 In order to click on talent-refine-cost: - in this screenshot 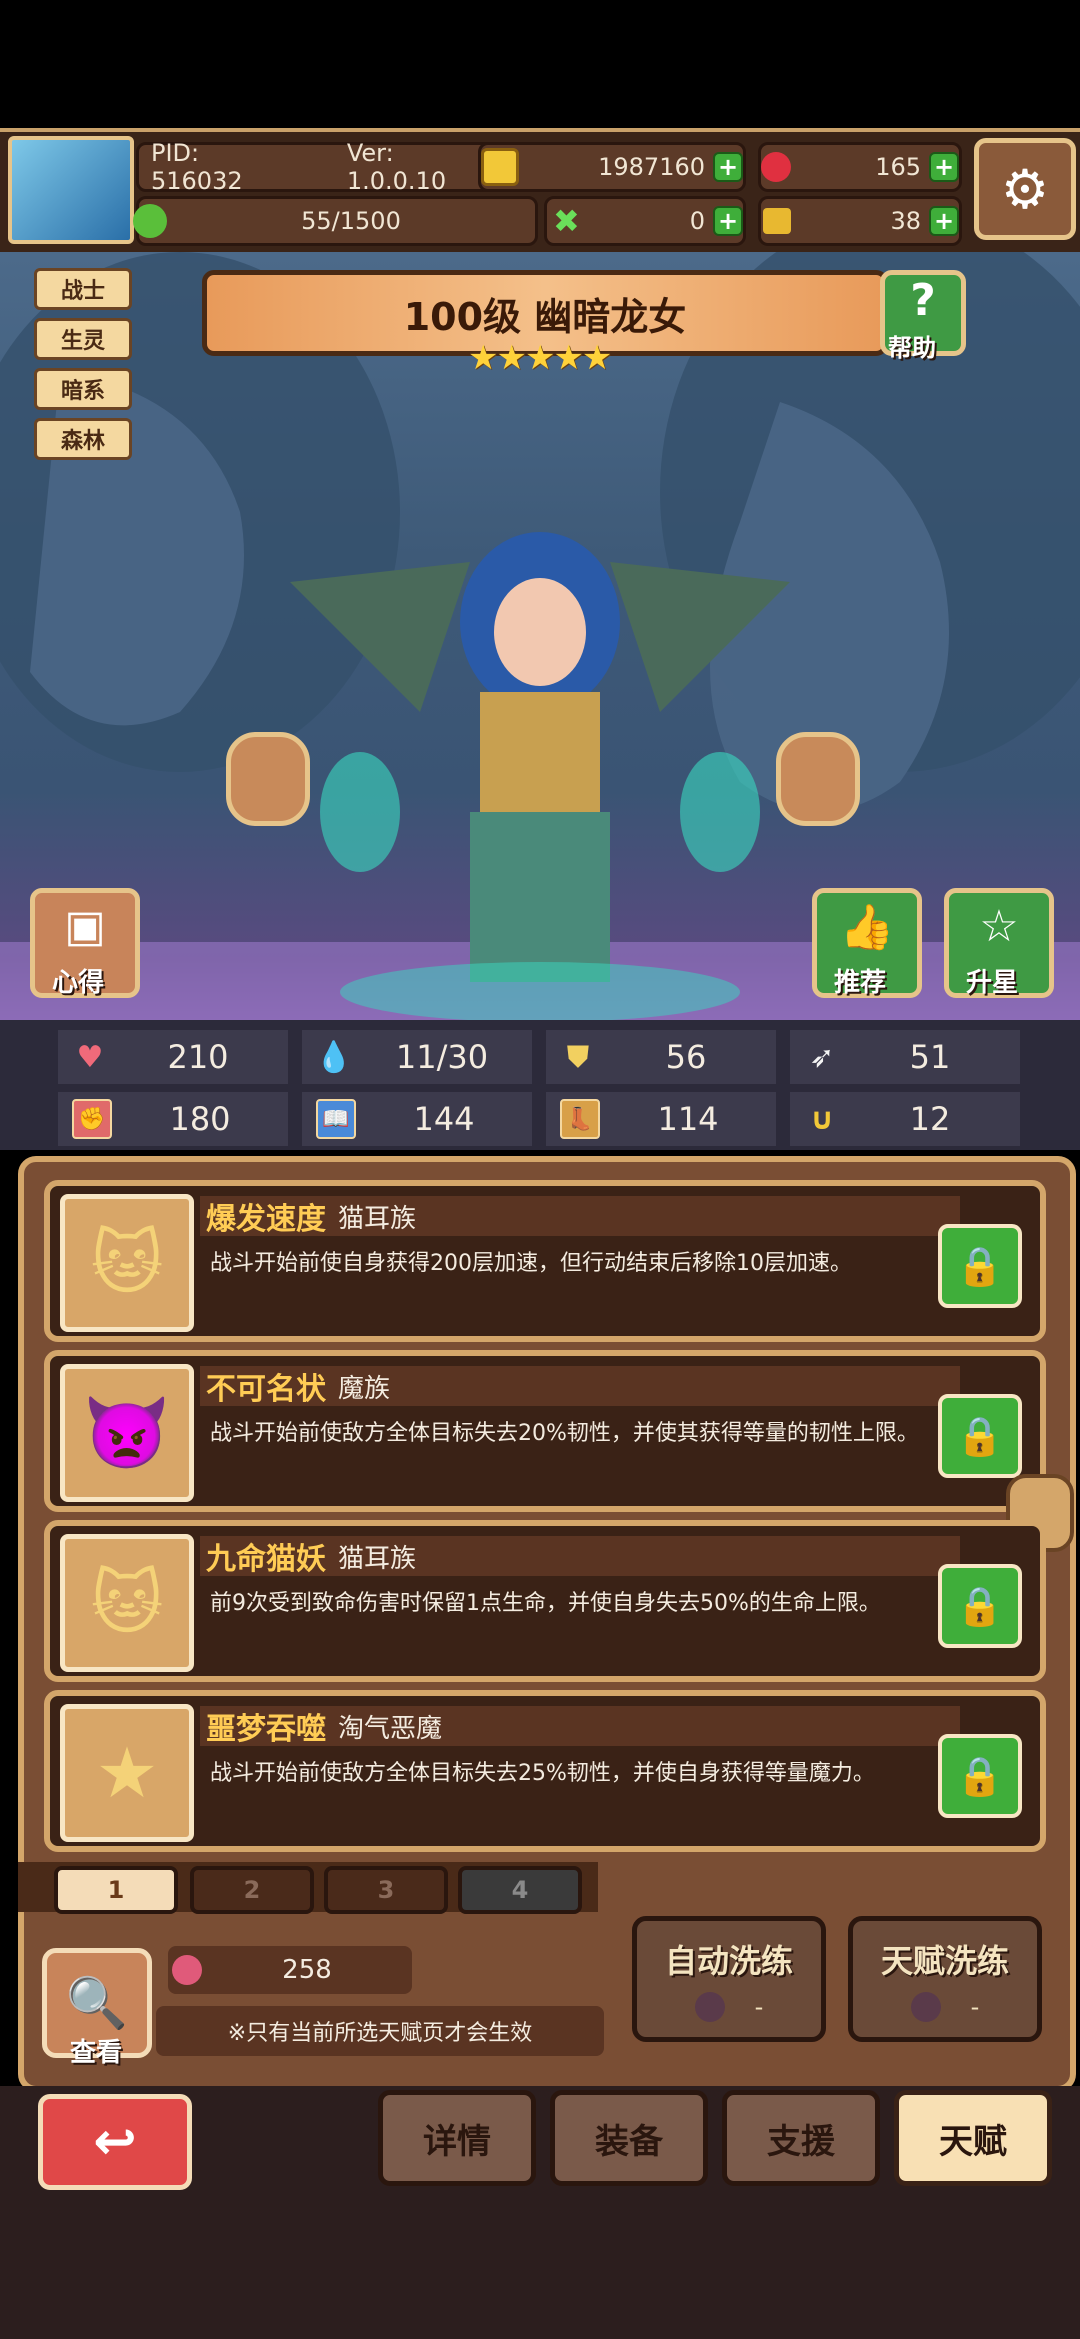, I will do `click(945, 2007)`.